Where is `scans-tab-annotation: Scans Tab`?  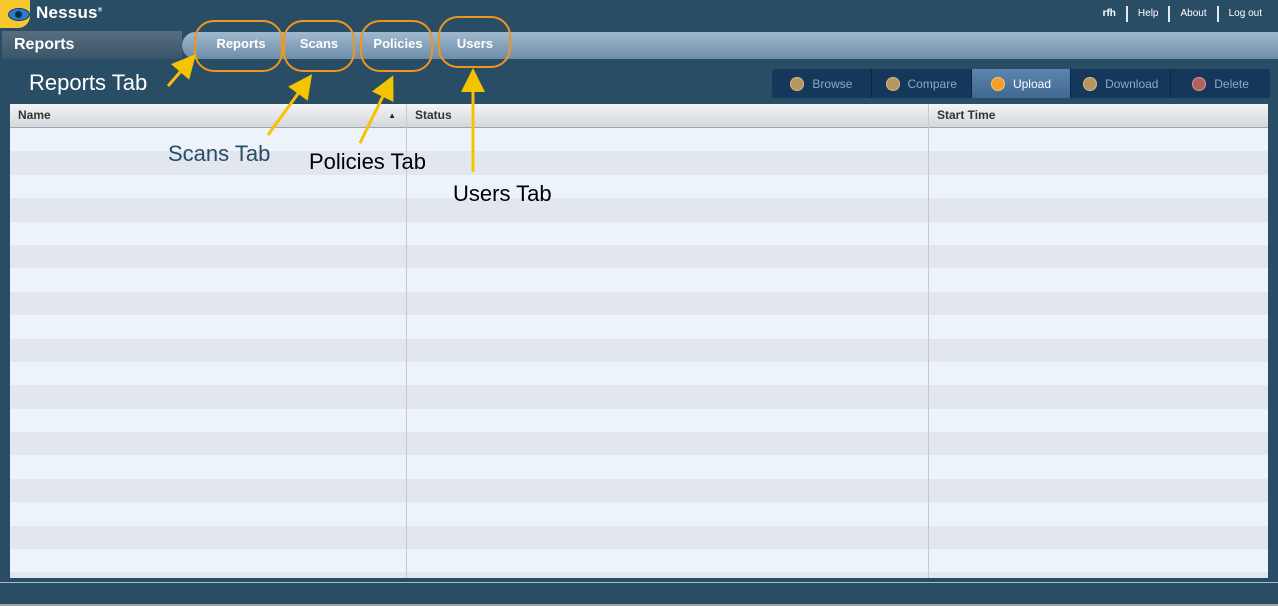 scans-tab-annotation: Scans Tab is located at coordinates (219, 153).